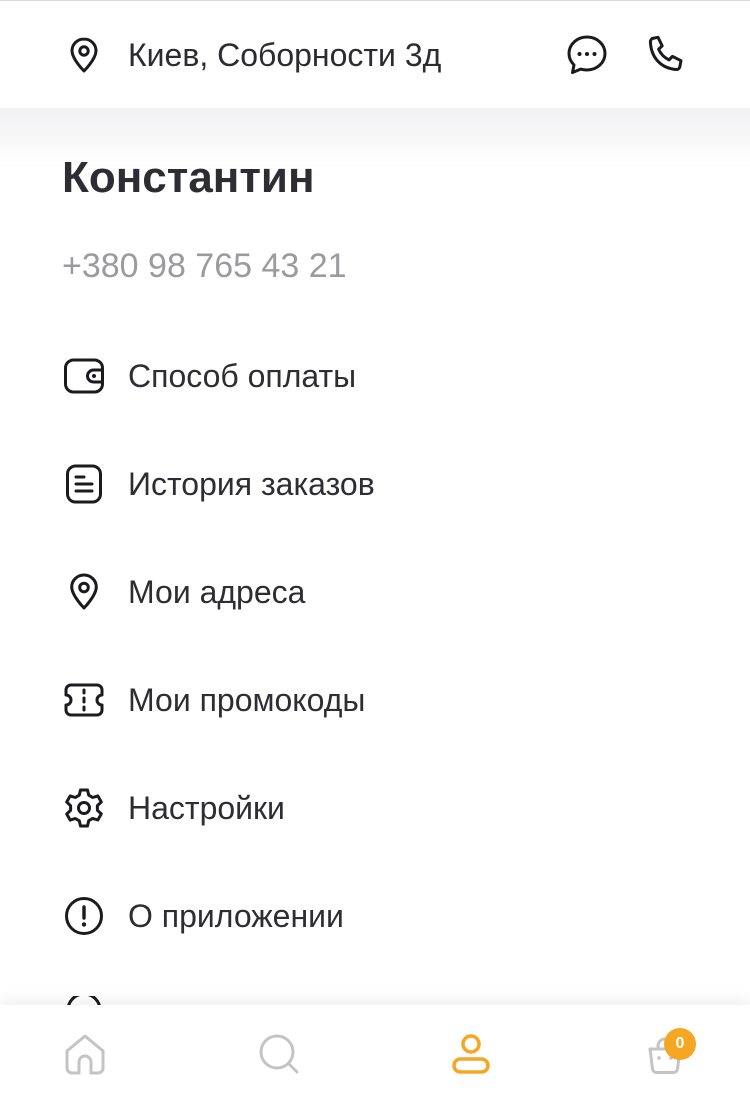  Describe the element at coordinates (375, 1055) in the screenshot. I see `bottom-tab-bar` at that location.